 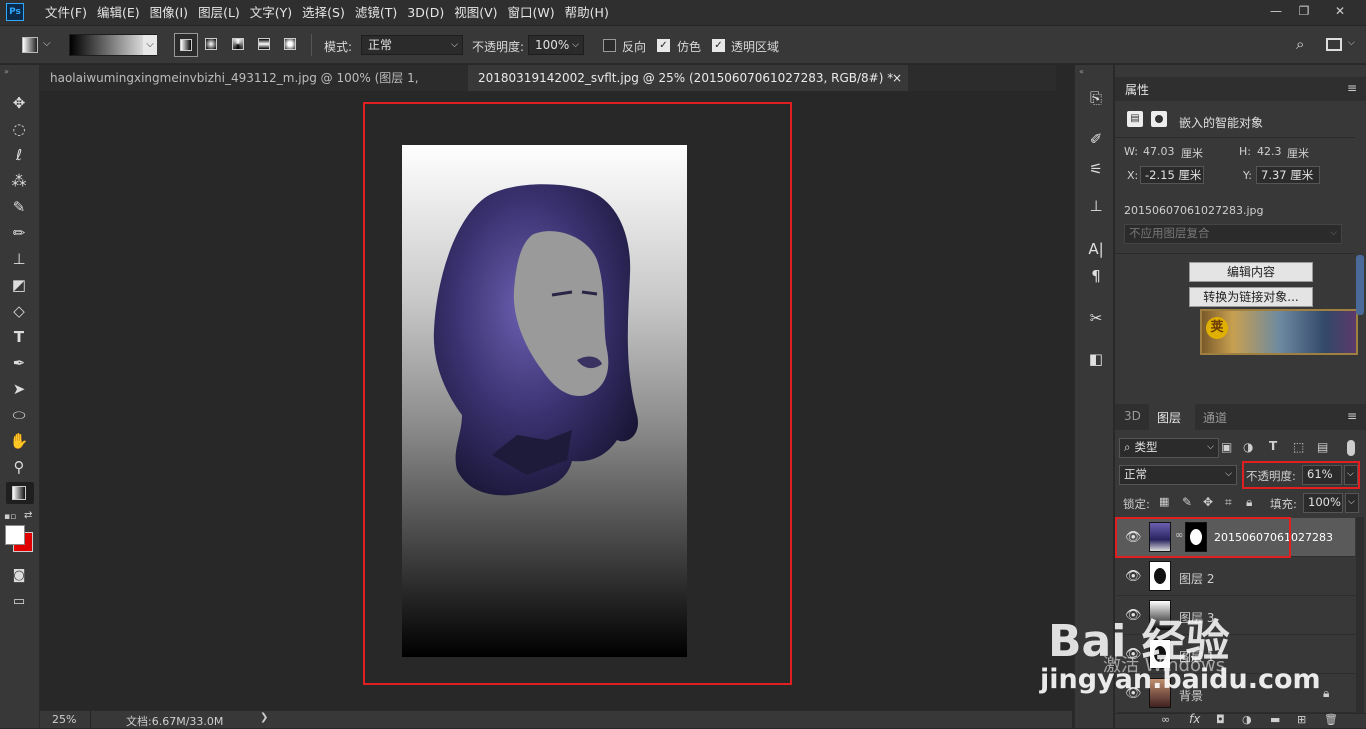 What do you see at coordinates (1096, 206) in the screenshot?
I see `clone-source-icon: ⊥` at bounding box center [1096, 206].